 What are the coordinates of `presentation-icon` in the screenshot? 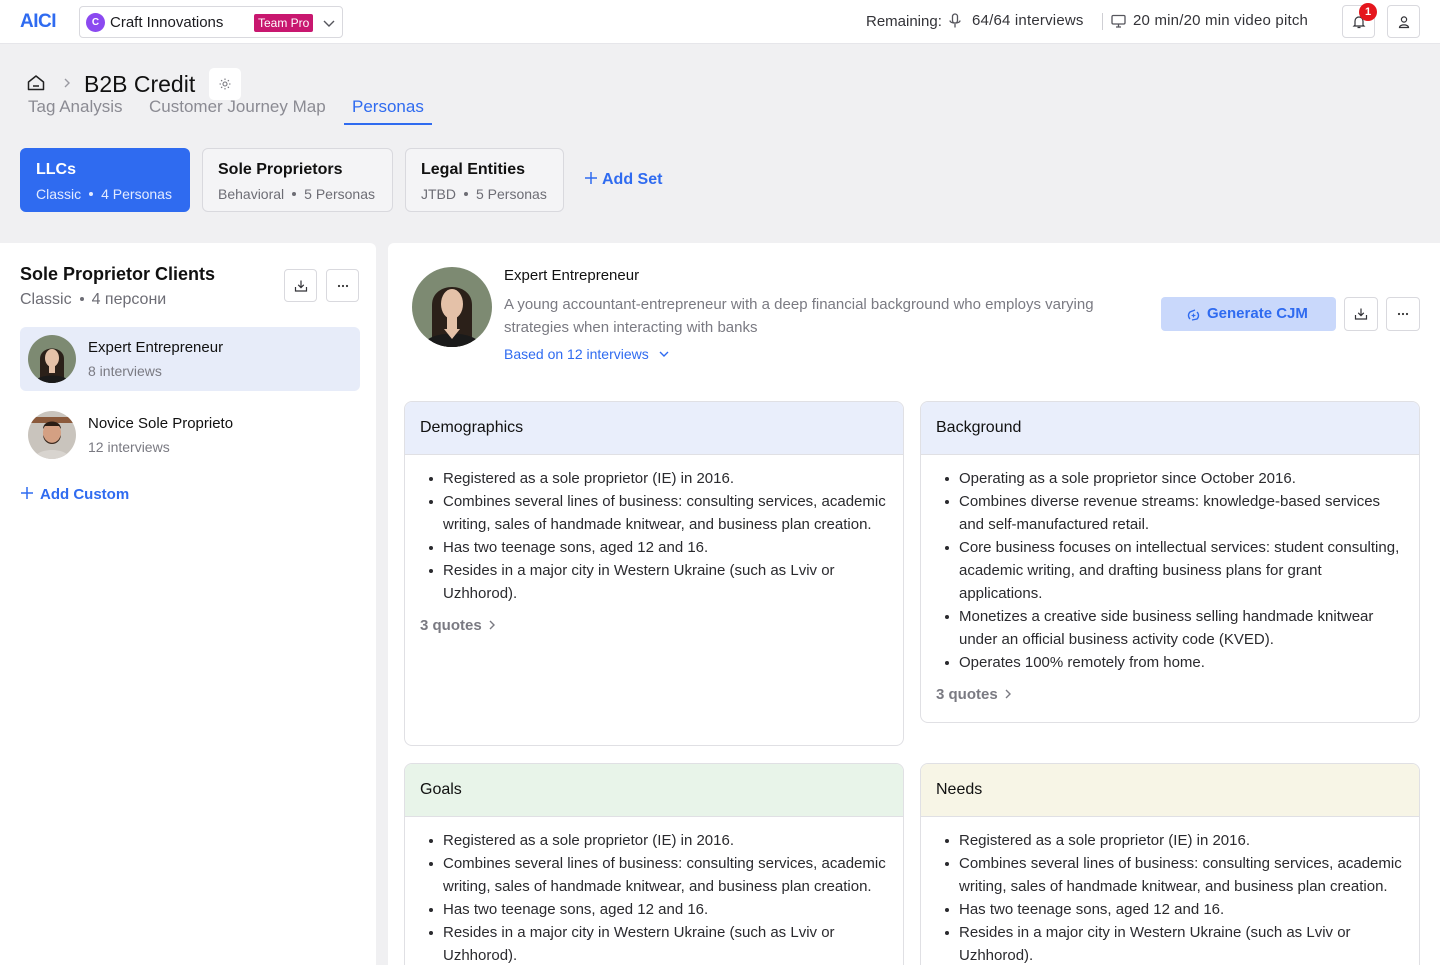 It's located at (1118, 21).